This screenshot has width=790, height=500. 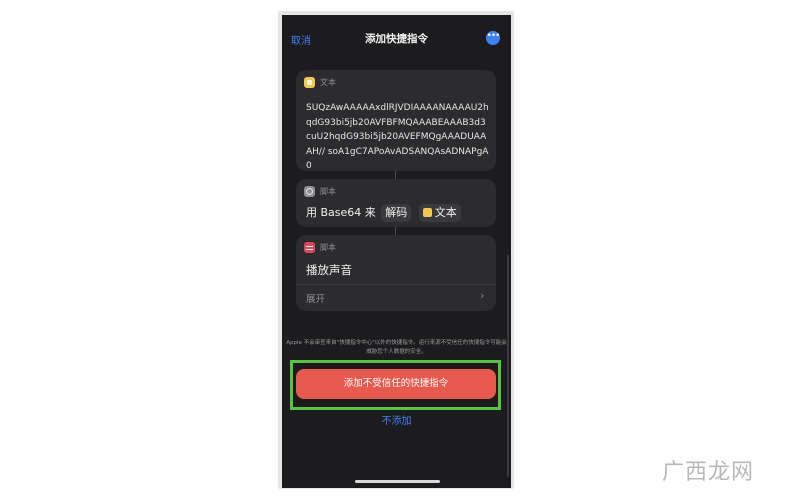 I want to click on nav-bar: 取消 添加快捷指令 •••, so click(x=396, y=38).